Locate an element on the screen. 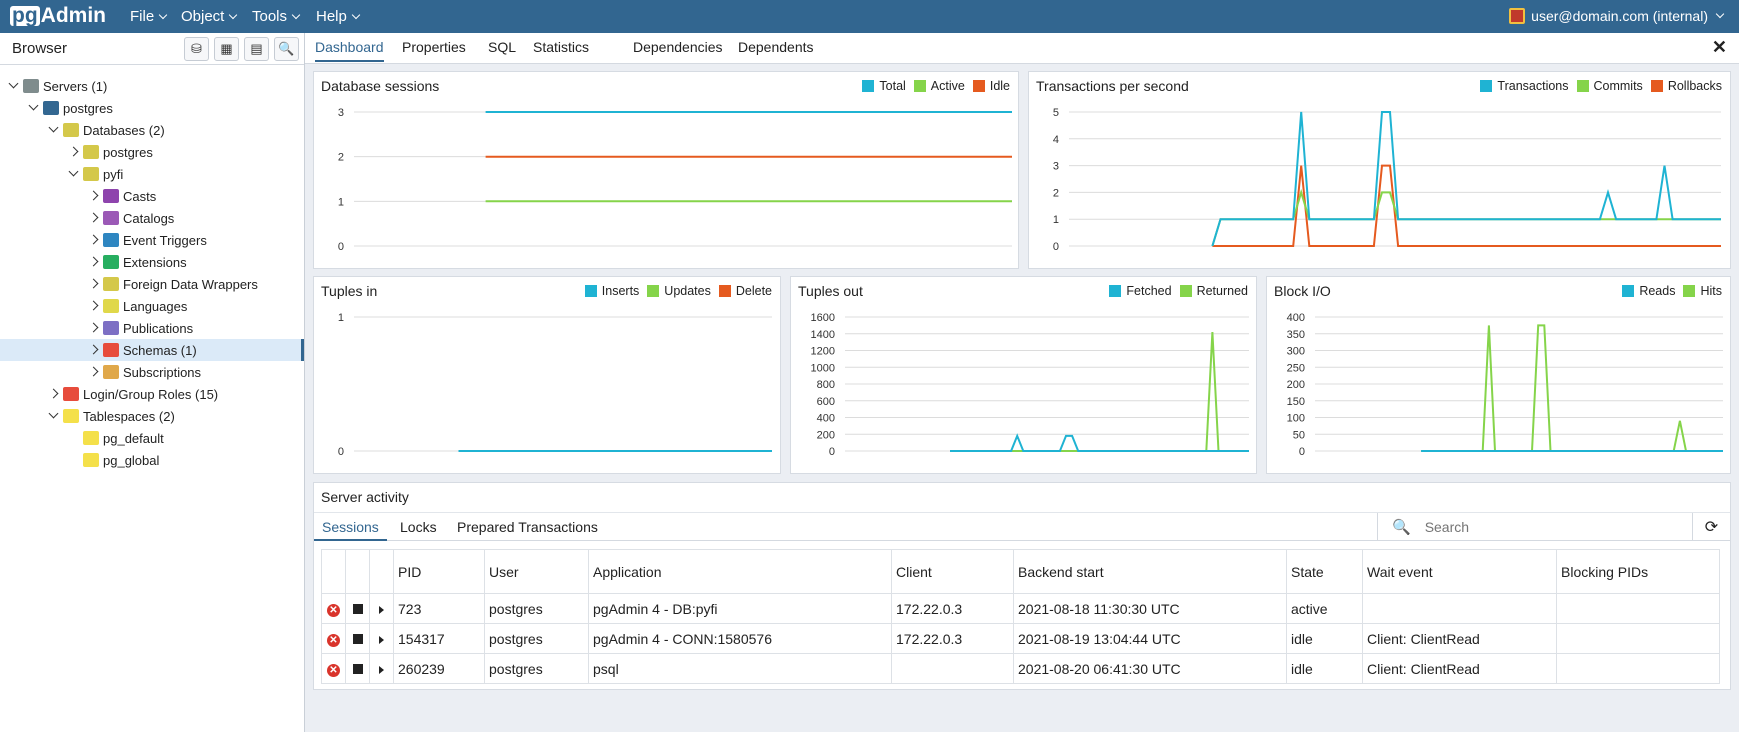 The width and height of the screenshot is (1739, 732). tab-statistics: Statistics is located at coordinates (561, 47).